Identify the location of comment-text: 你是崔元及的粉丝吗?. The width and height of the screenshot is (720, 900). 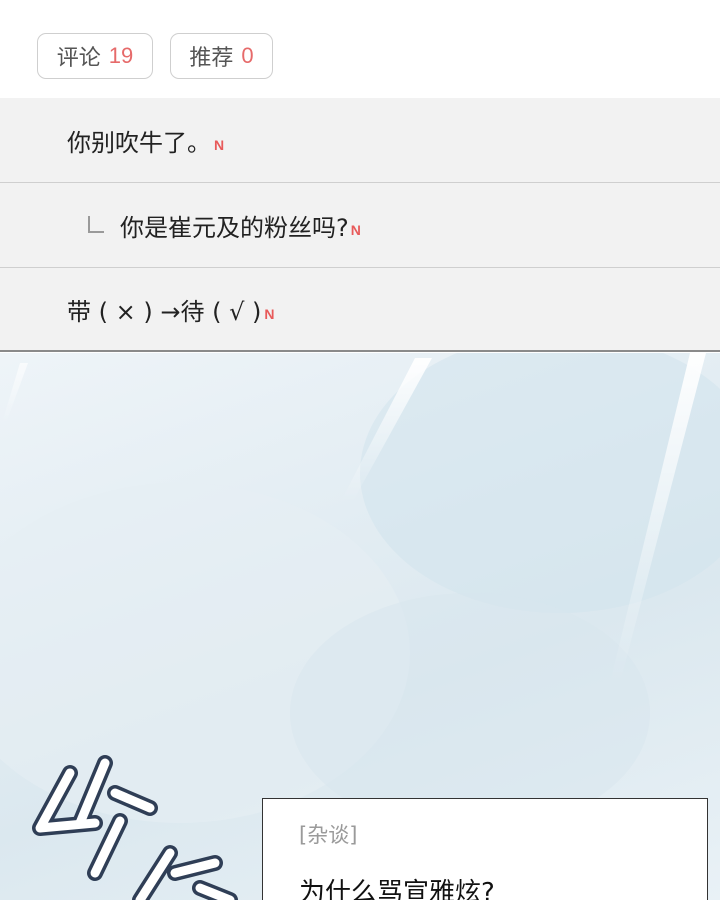
(234, 227).